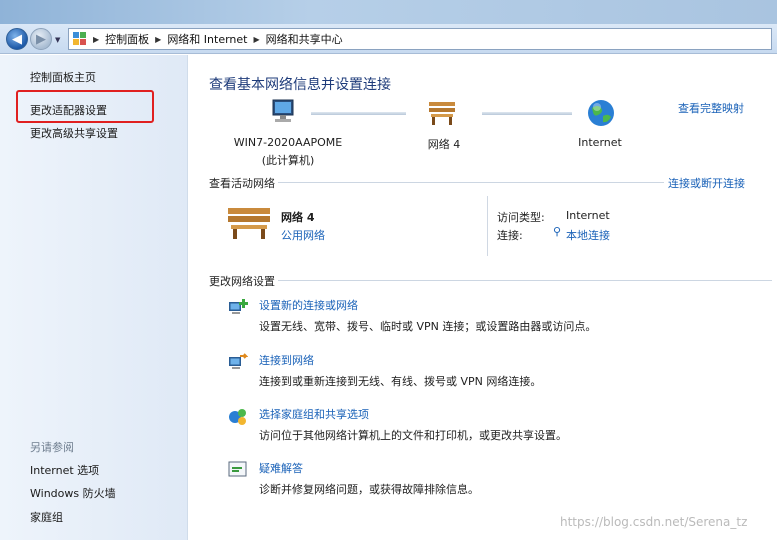 This screenshot has height=540, width=777. Describe the element at coordinates (706, 183) in the screenshot. I see `connect-disconnect-link: 连接或断开连接` at that location.